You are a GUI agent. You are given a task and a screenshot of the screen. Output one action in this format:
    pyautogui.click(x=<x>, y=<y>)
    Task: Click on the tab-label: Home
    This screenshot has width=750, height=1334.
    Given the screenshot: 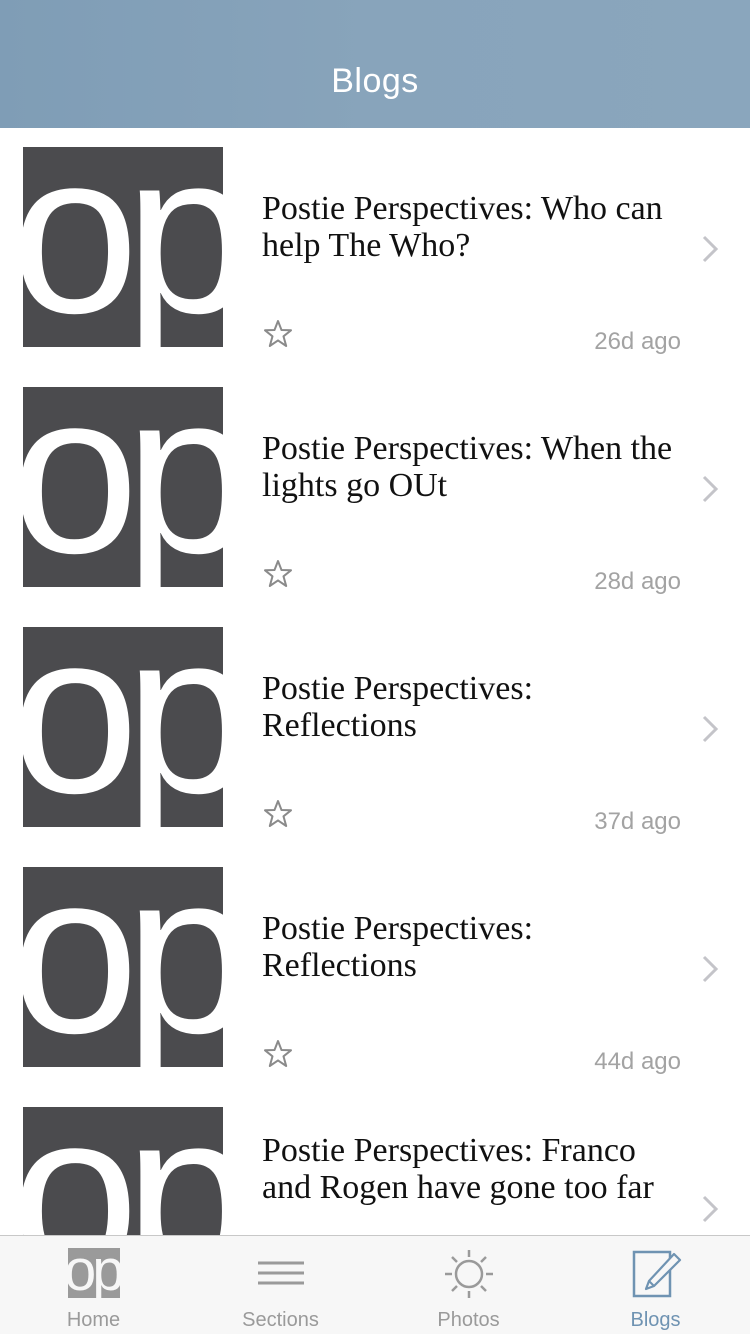 What is the action you would take?
    pyautogui.click(x=93, y=1320)
    